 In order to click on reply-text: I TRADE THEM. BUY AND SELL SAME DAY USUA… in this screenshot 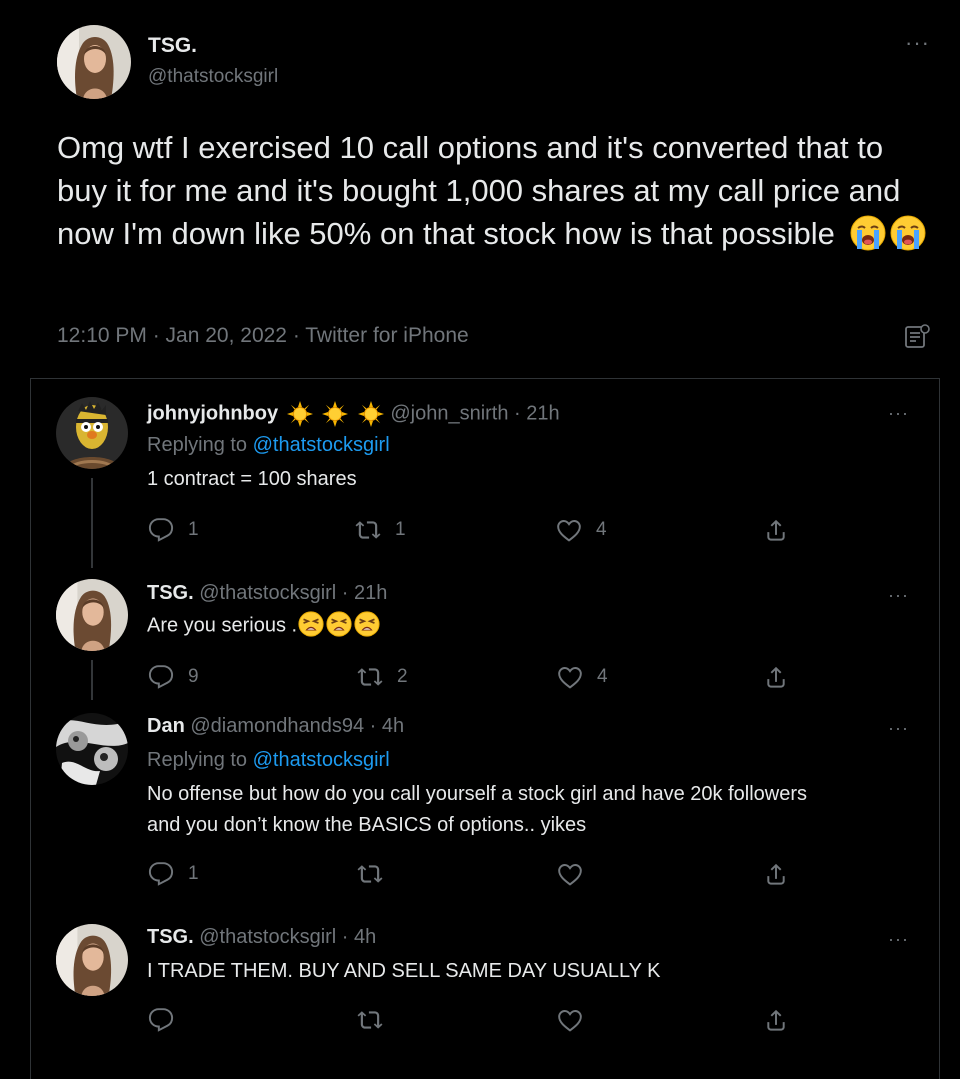, I will do `click(404, 971)`.